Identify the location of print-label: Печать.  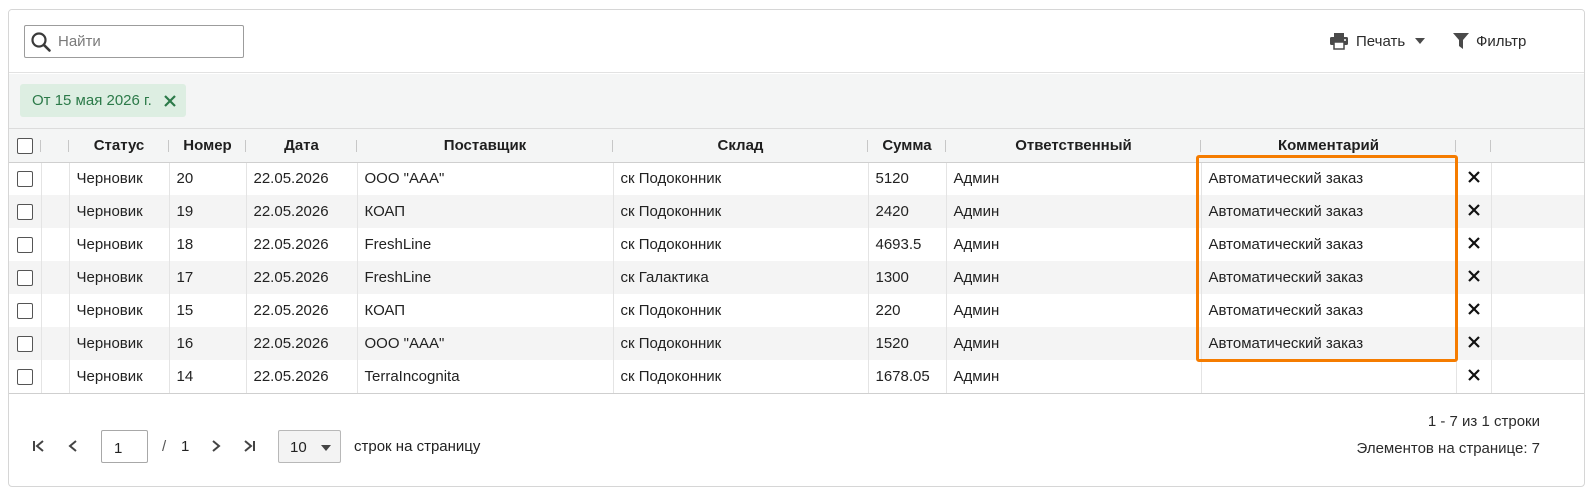
(1381, 41).